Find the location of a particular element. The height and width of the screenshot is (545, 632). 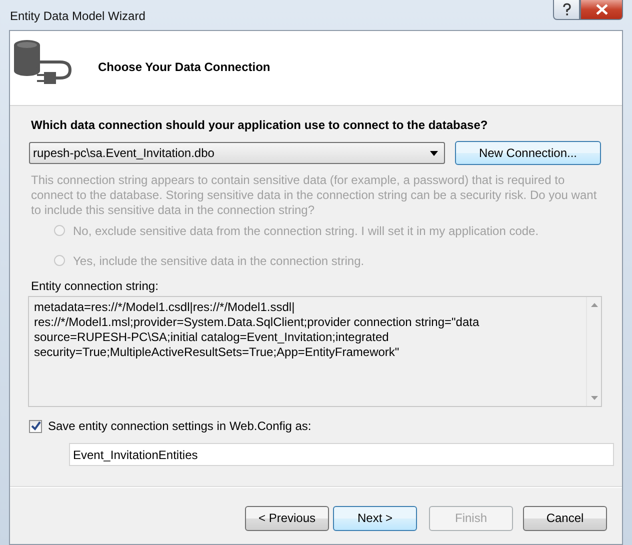

close-icon is located at coordinates (602, 9).